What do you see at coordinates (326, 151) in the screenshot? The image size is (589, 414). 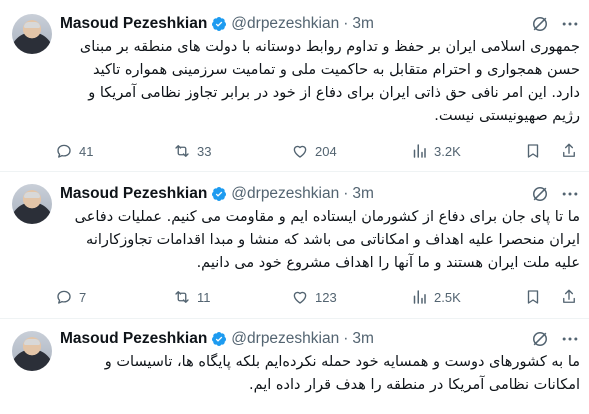 I see `like-count: 204` at bounding box center [326, 151].